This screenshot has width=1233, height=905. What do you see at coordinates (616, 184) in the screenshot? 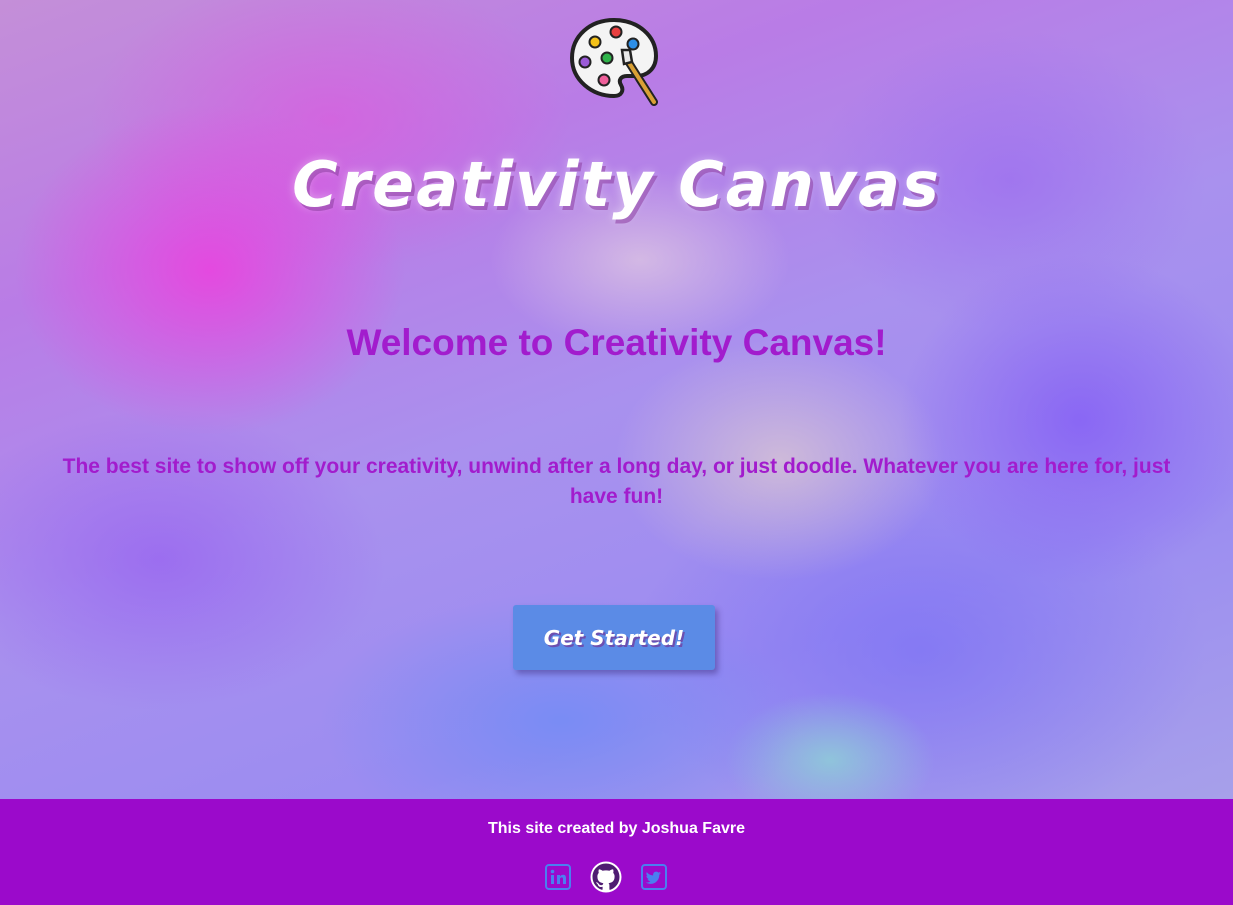
I see `site-title: Creativity Canvas` at bounding box center [616, 184].